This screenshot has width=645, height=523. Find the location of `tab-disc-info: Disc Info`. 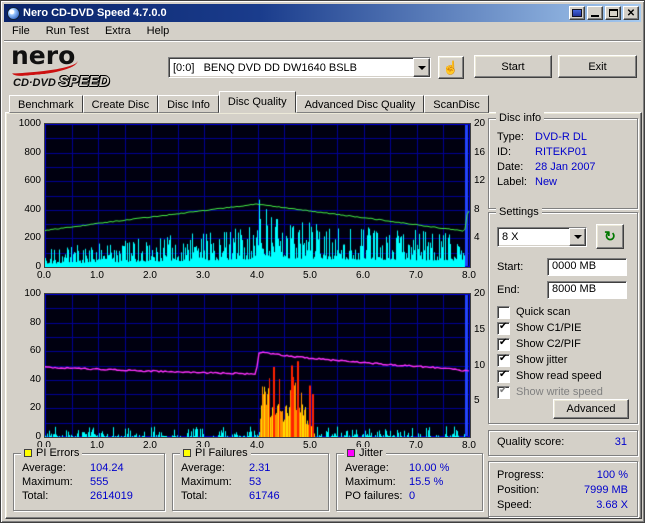

tab-disc-info: Disc Info is located at coordinates (188, 104).